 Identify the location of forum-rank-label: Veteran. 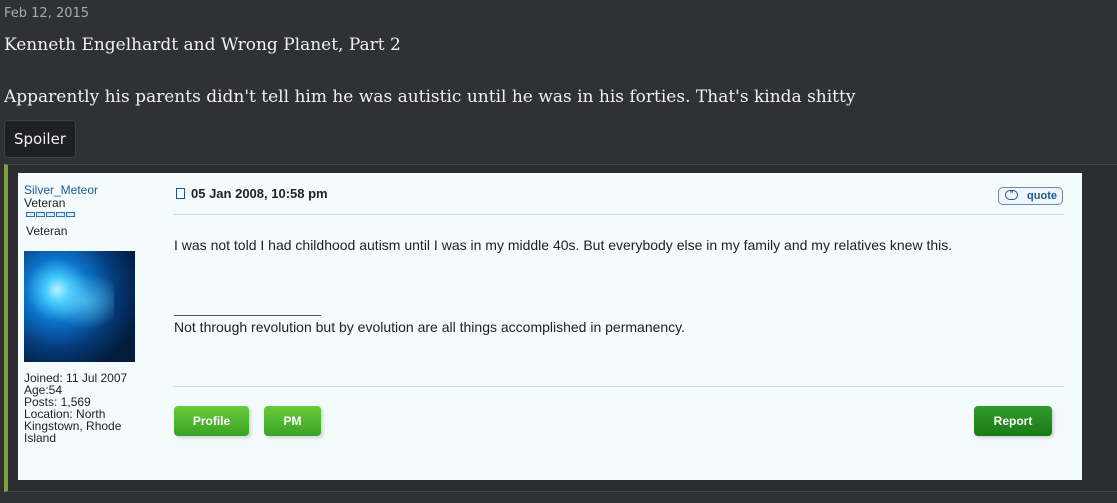
(47, 231).